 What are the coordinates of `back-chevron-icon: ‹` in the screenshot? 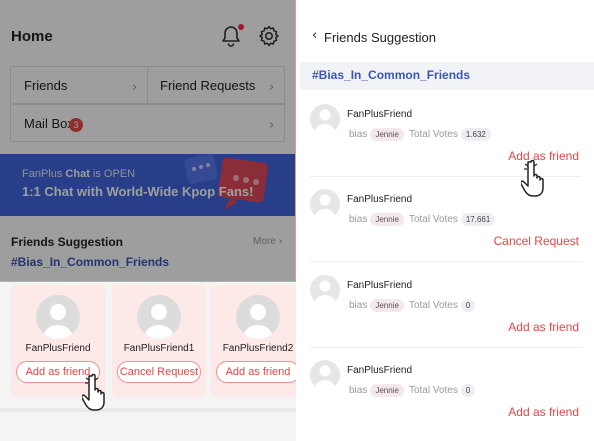 It's located at (314, 35).